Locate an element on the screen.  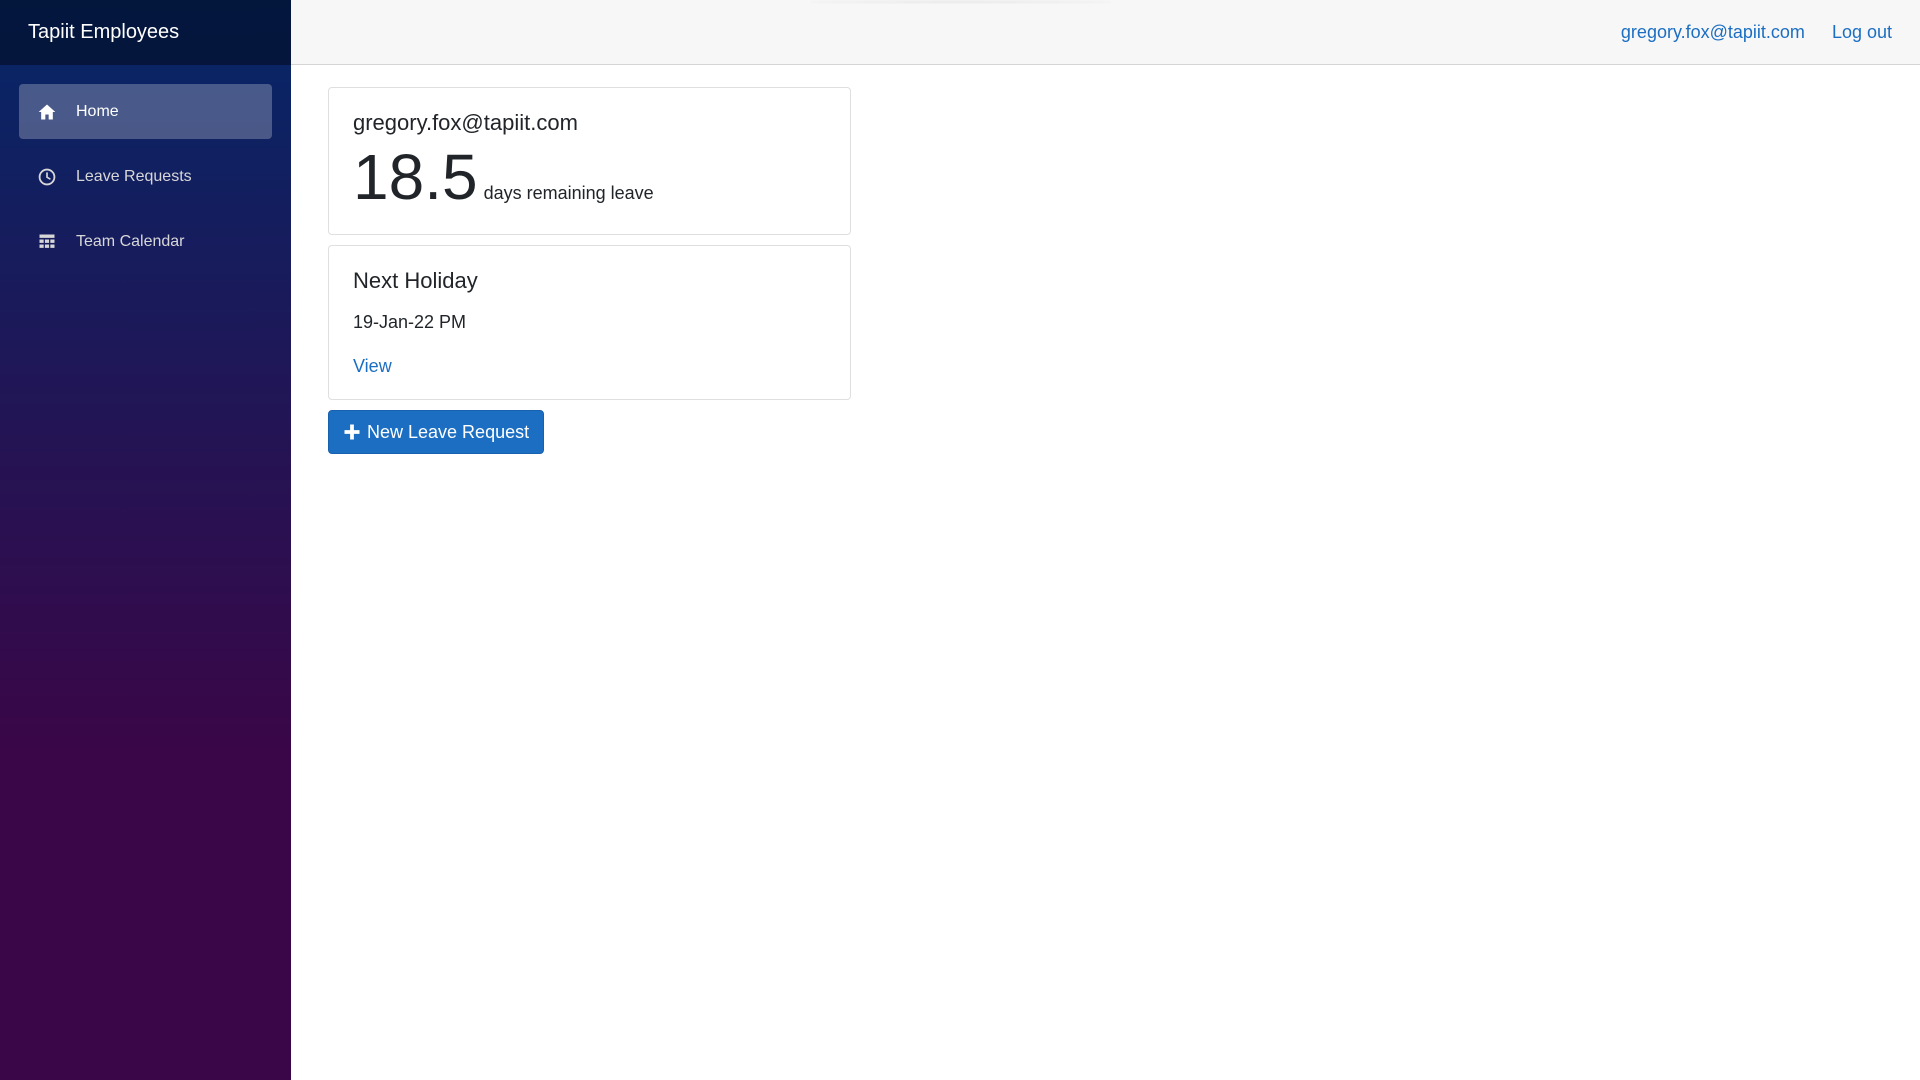
clock-icon is located at coordinates (47, 177).